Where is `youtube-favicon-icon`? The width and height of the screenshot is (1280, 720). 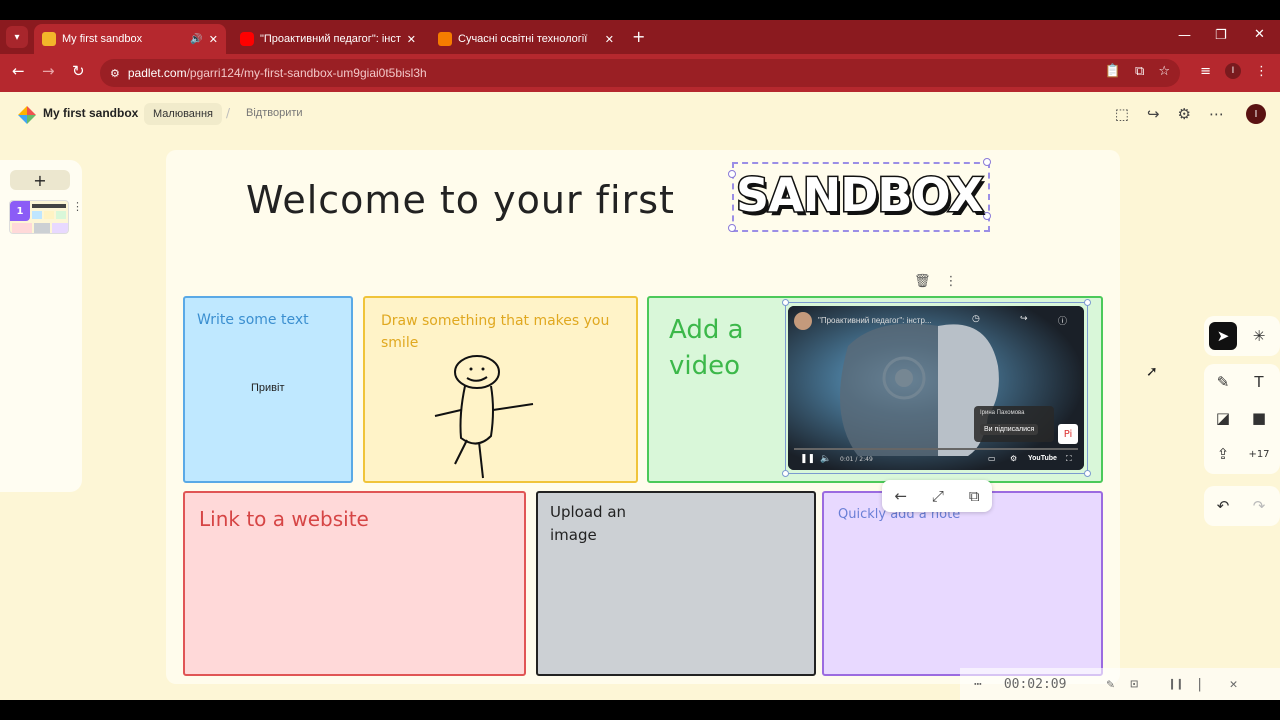 youtube-favicon-icon is located at coordinates (247, 39).